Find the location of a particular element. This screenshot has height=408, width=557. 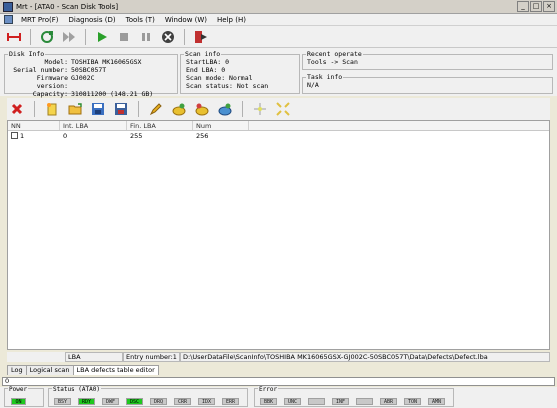

menu-mrt-pro: MRT Pro(F) is located at coordinates (40, 20).